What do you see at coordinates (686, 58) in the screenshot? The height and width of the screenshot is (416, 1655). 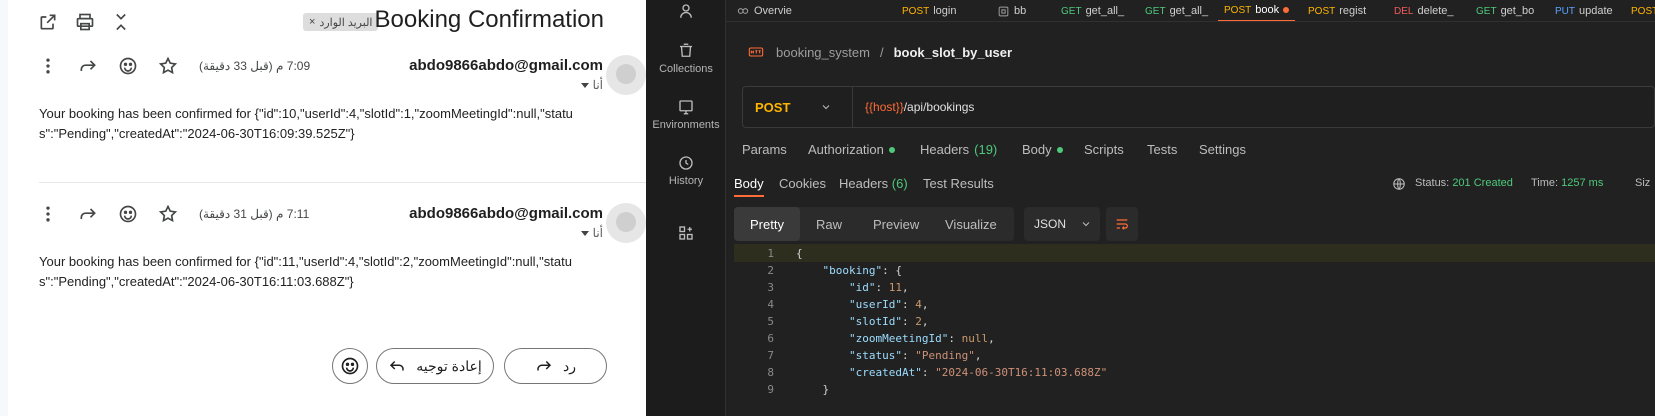 I see `sidebar-item-collections: Collections` at bounding box center [686, 58].